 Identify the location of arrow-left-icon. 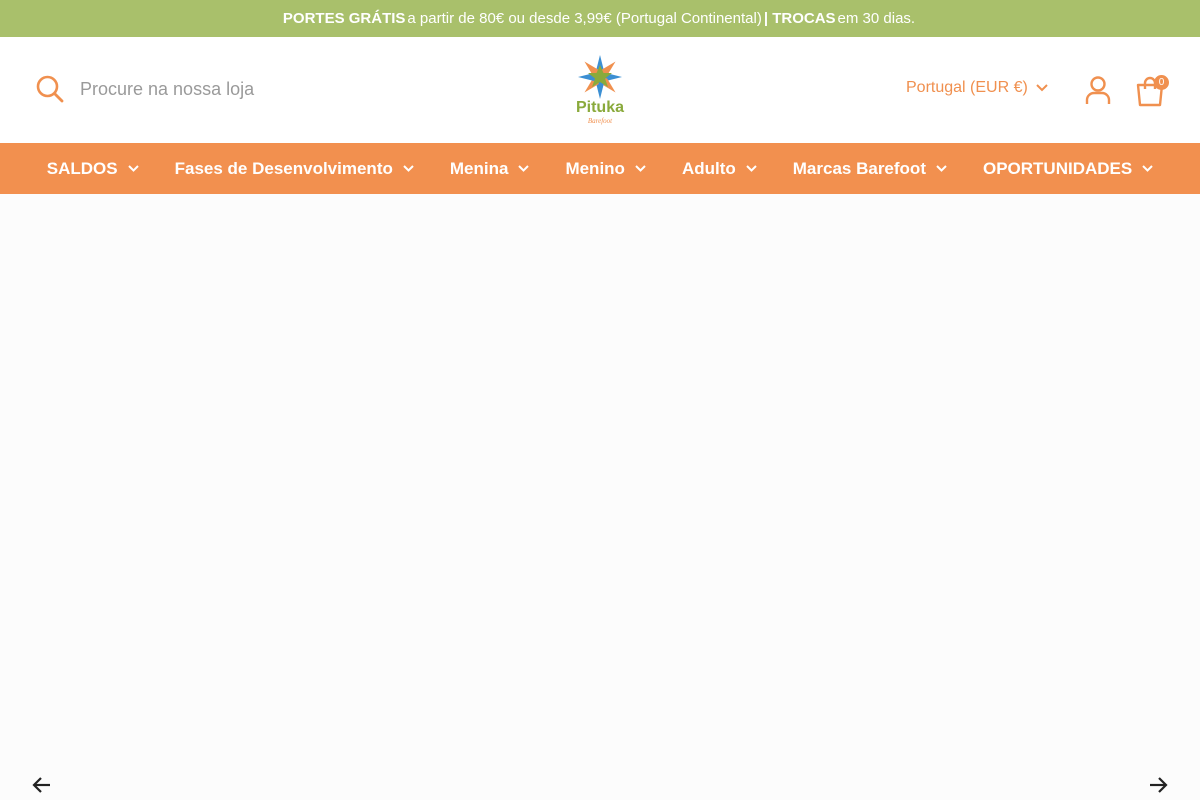
(42, 785).